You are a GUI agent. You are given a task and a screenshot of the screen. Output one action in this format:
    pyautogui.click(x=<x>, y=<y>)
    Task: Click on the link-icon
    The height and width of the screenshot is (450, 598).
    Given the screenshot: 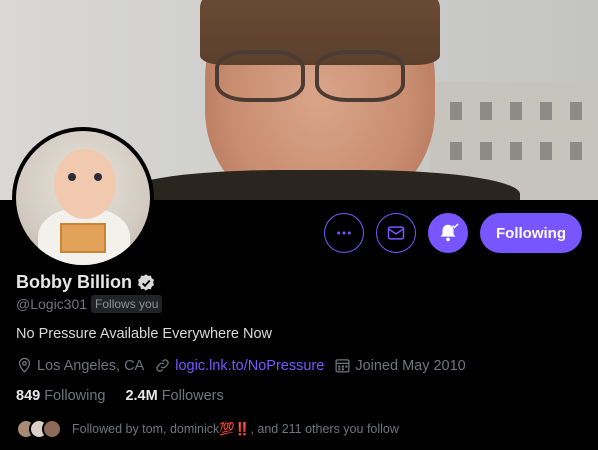 What is the action you would take?
    pyautogui.click(x=162, y=365)
    